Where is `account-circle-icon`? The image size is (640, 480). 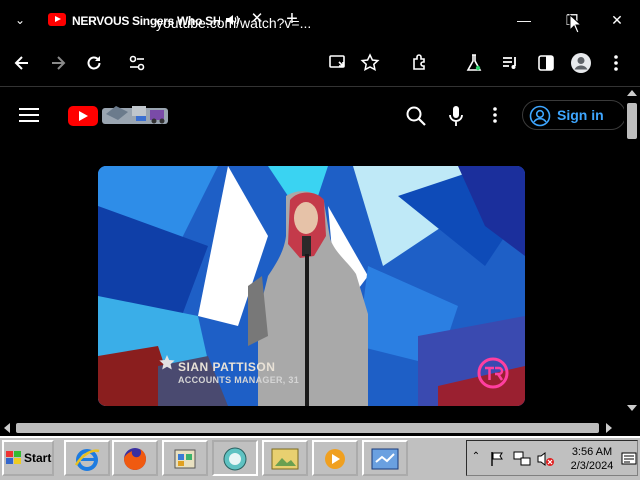
account-circle-icon is located at coordinates (540, 116).